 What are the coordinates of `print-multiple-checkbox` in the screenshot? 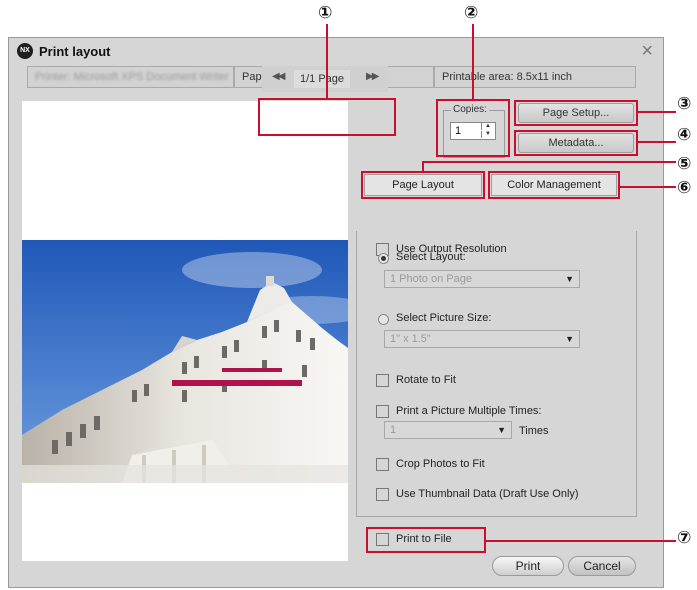 It's located at (382, 411).